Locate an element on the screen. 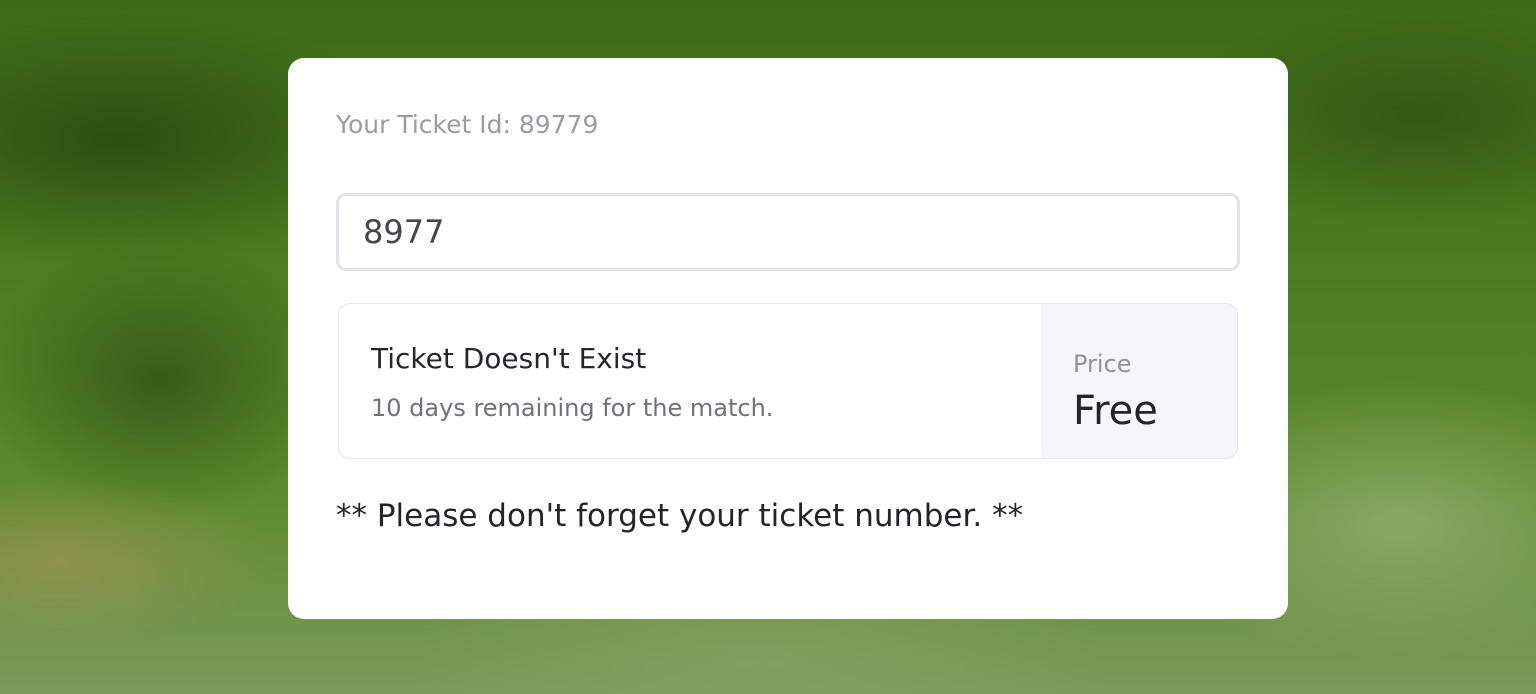 This screenshot has width=1536, height=694. ticket-status-title: Ticket Doesn't Exist is located at coordinates (509, 358).